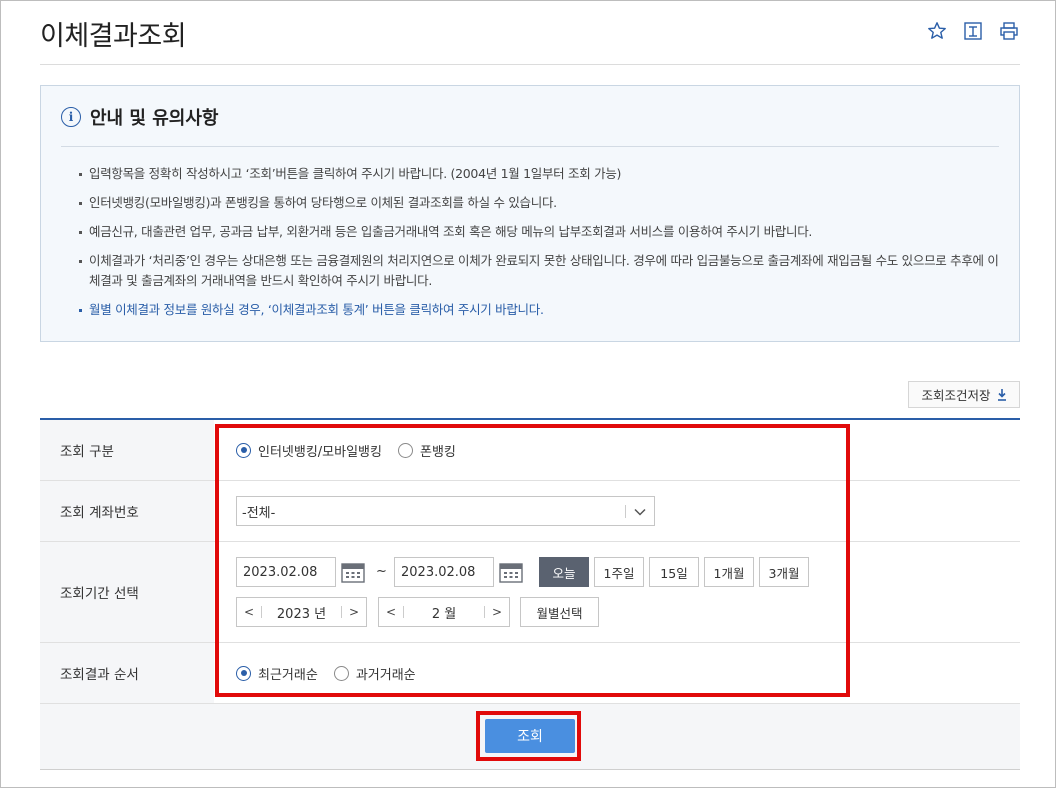  What do you see at coordinates (1002, 394) in the screenshot?
I see `download-icon` at bounding box center [1002, 394].